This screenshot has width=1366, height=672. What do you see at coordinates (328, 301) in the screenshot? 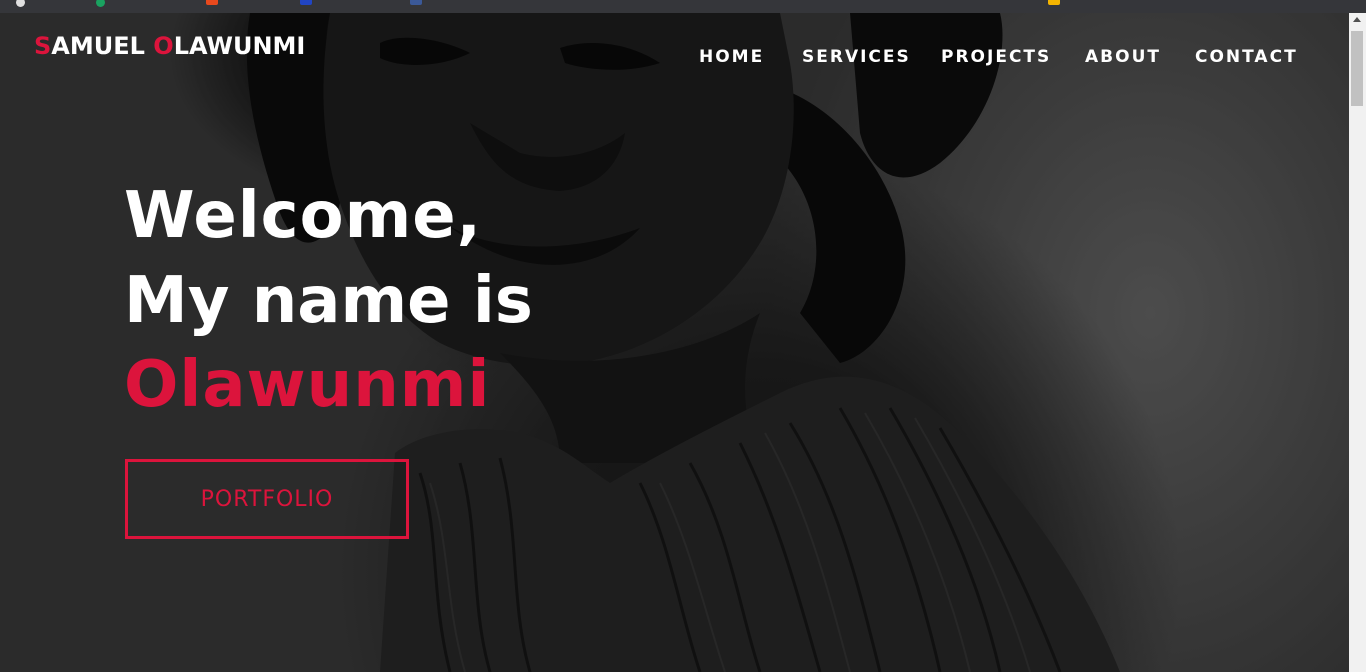
I see `hero-headline-intro: My name is` at bounding box center [328, 301].